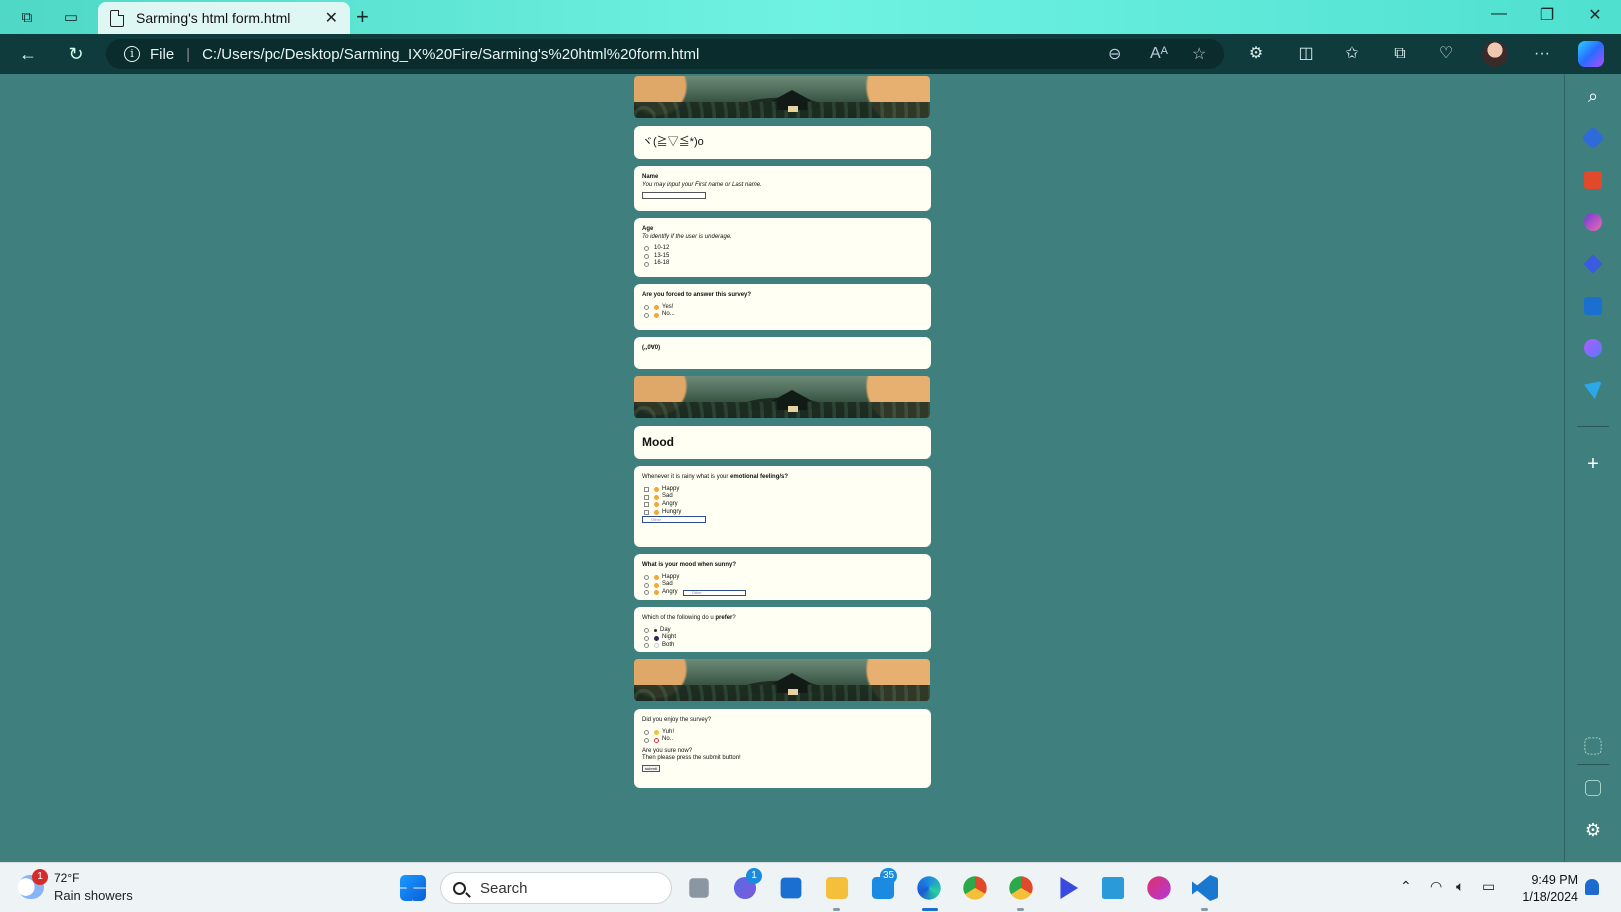  What do you see at coordinates (782, 631) in the screenshot?
I see `prefer-option: Day` at bounding box center [782, 631].